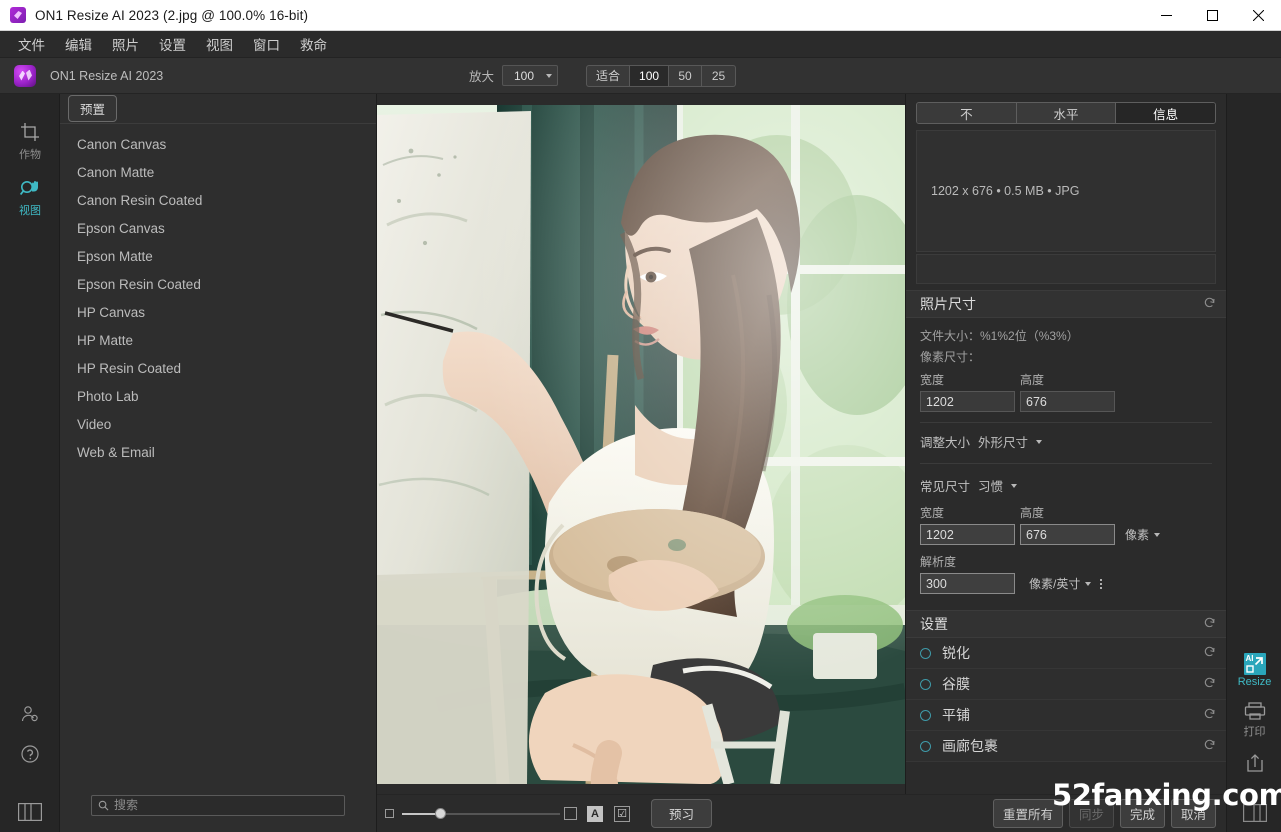  What do you see at coordinates (1067, 401) in the screenshot?
I see `pixel-height-input` at bounding box center [1067, 401].